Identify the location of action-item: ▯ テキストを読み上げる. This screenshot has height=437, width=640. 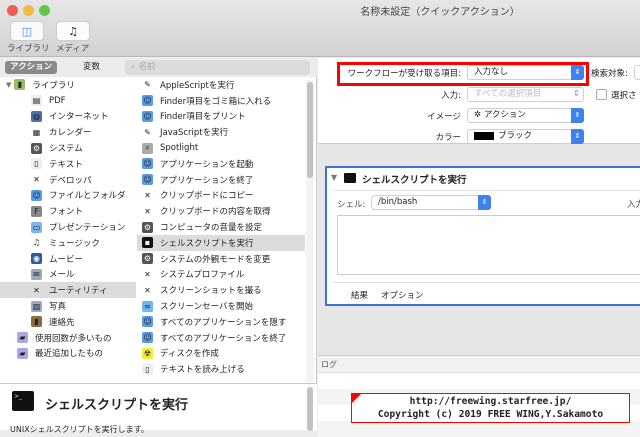
(221, 369).